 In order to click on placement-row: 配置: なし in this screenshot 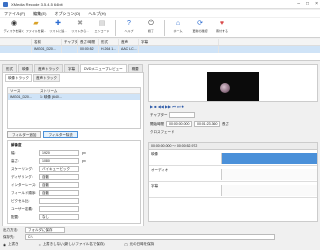, I will do `click(74, 217)`.